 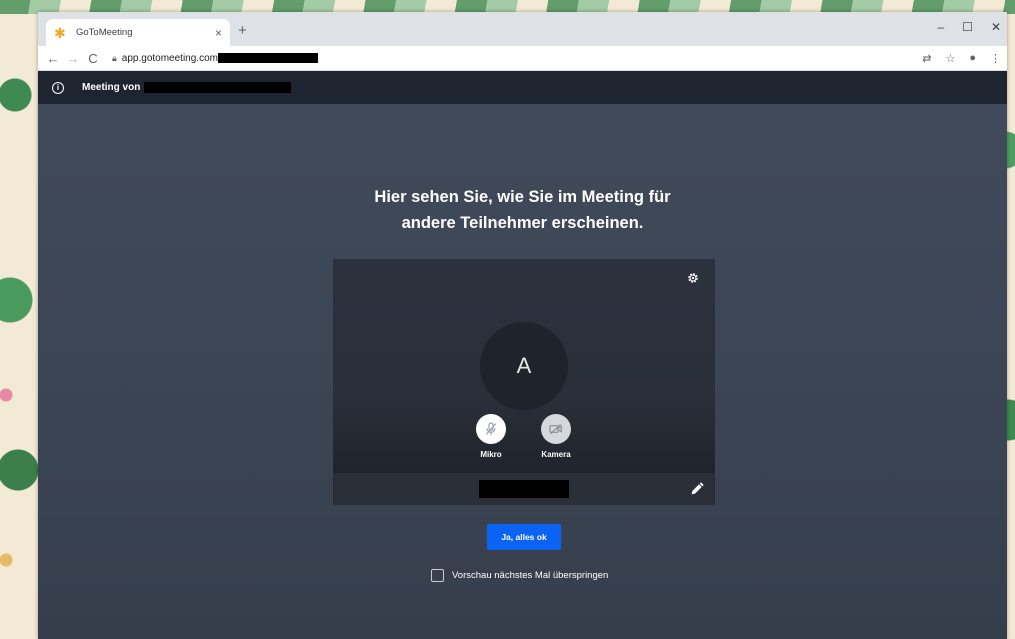 What do you see at coordinates (53, 58) in the screenshot?
I see `back-icon: ←` at bounding box center [53, 58].